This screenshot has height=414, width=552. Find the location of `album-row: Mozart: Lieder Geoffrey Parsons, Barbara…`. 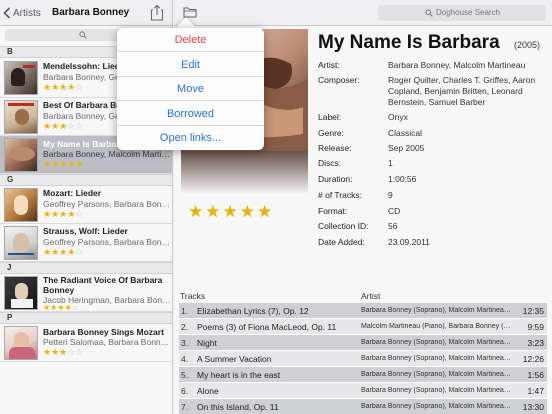

album-row: Mozart: Lieder Geoffrey Parsons, Barbara… is located at coordinates (86, 205).